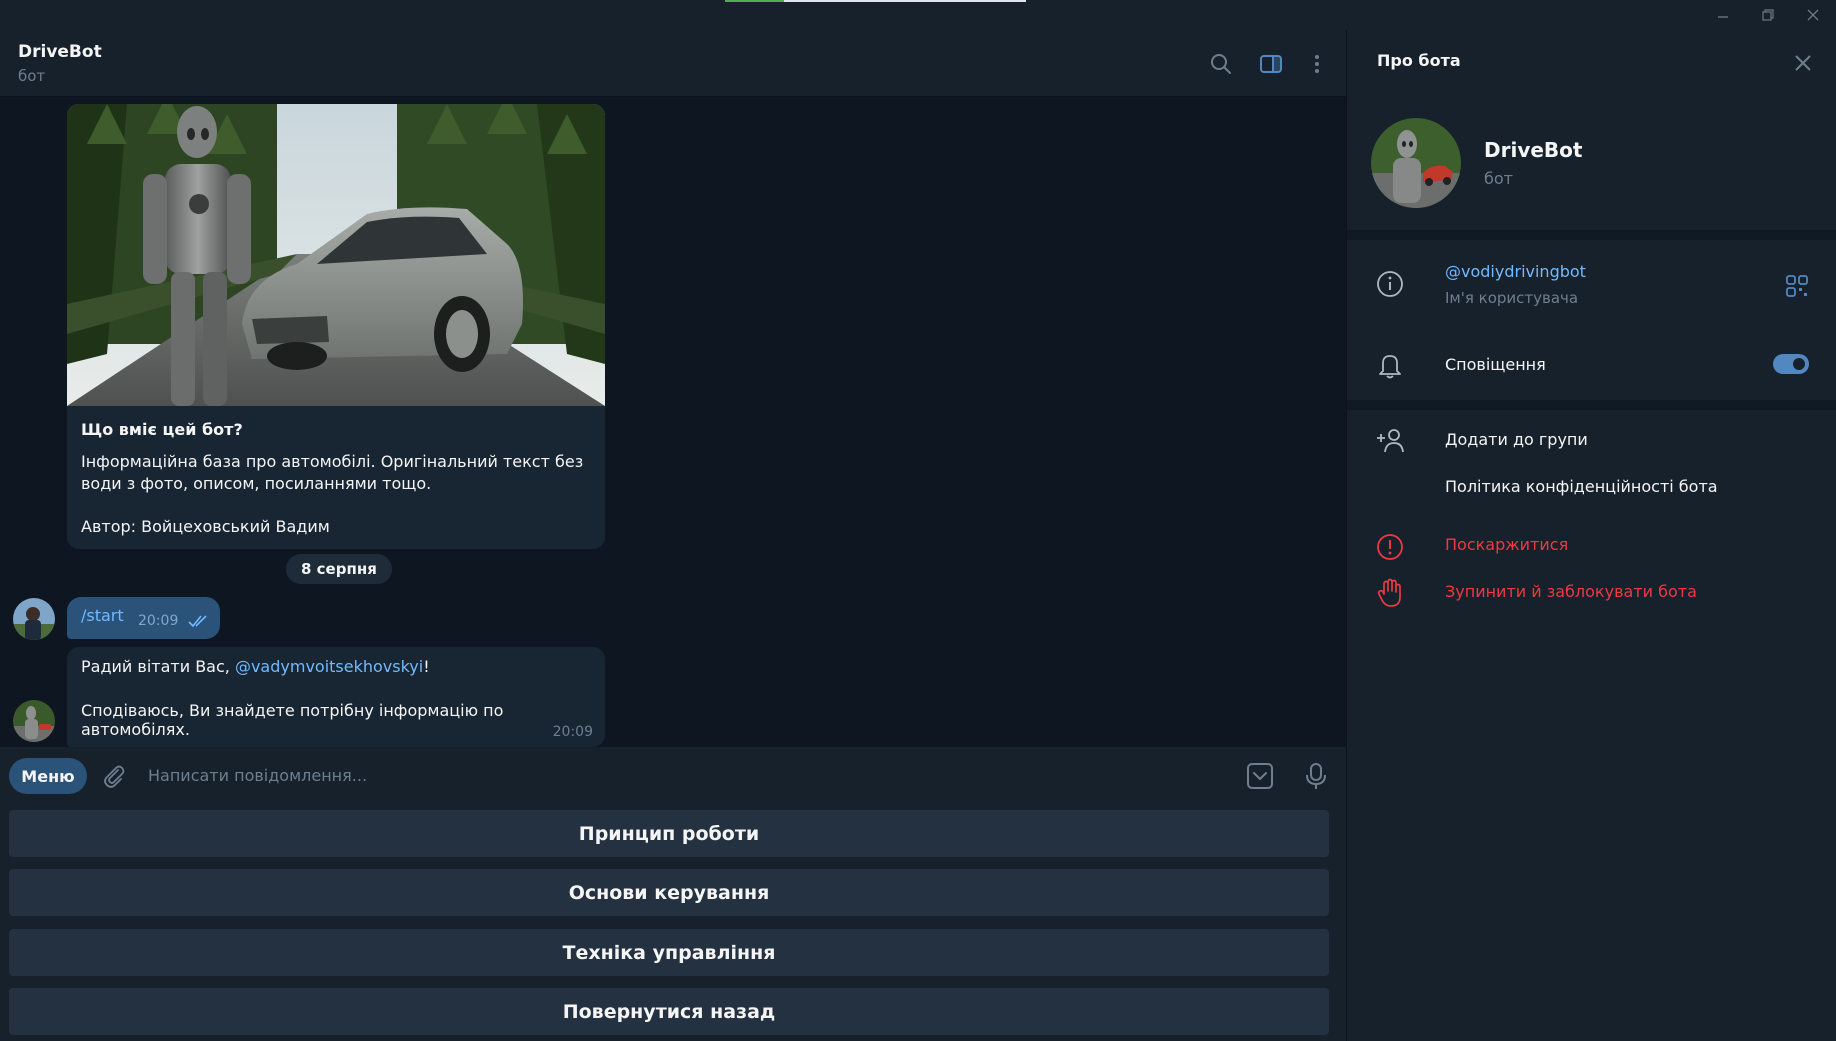 The height and width of the screenshot is (1041, 1836). Describe the element at coordinates (1419, 60) in the screenshot. I see `panel-title: Про бота` at that location.